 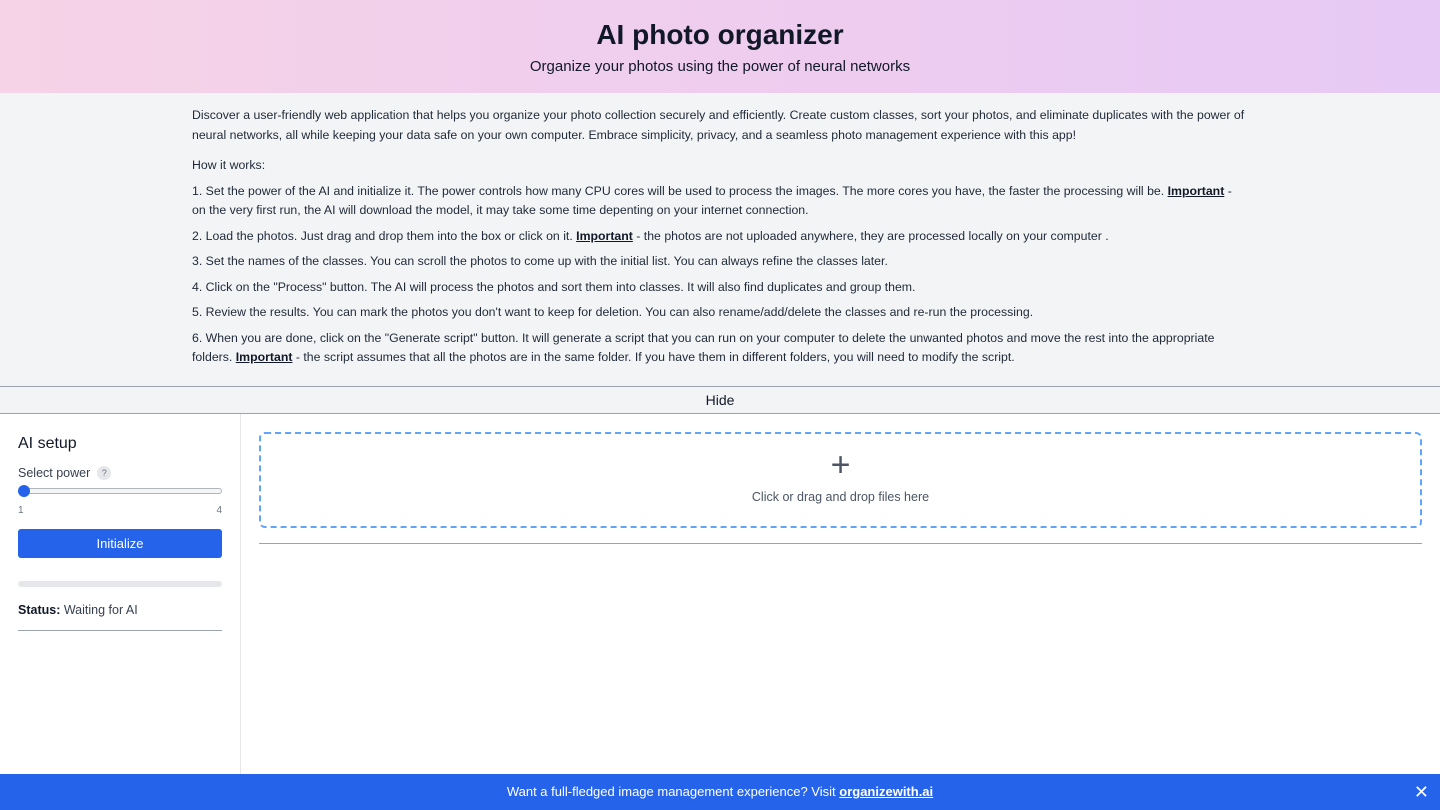 I want to click on promo-link: organizewith.ai, so click(x=886, y=791).